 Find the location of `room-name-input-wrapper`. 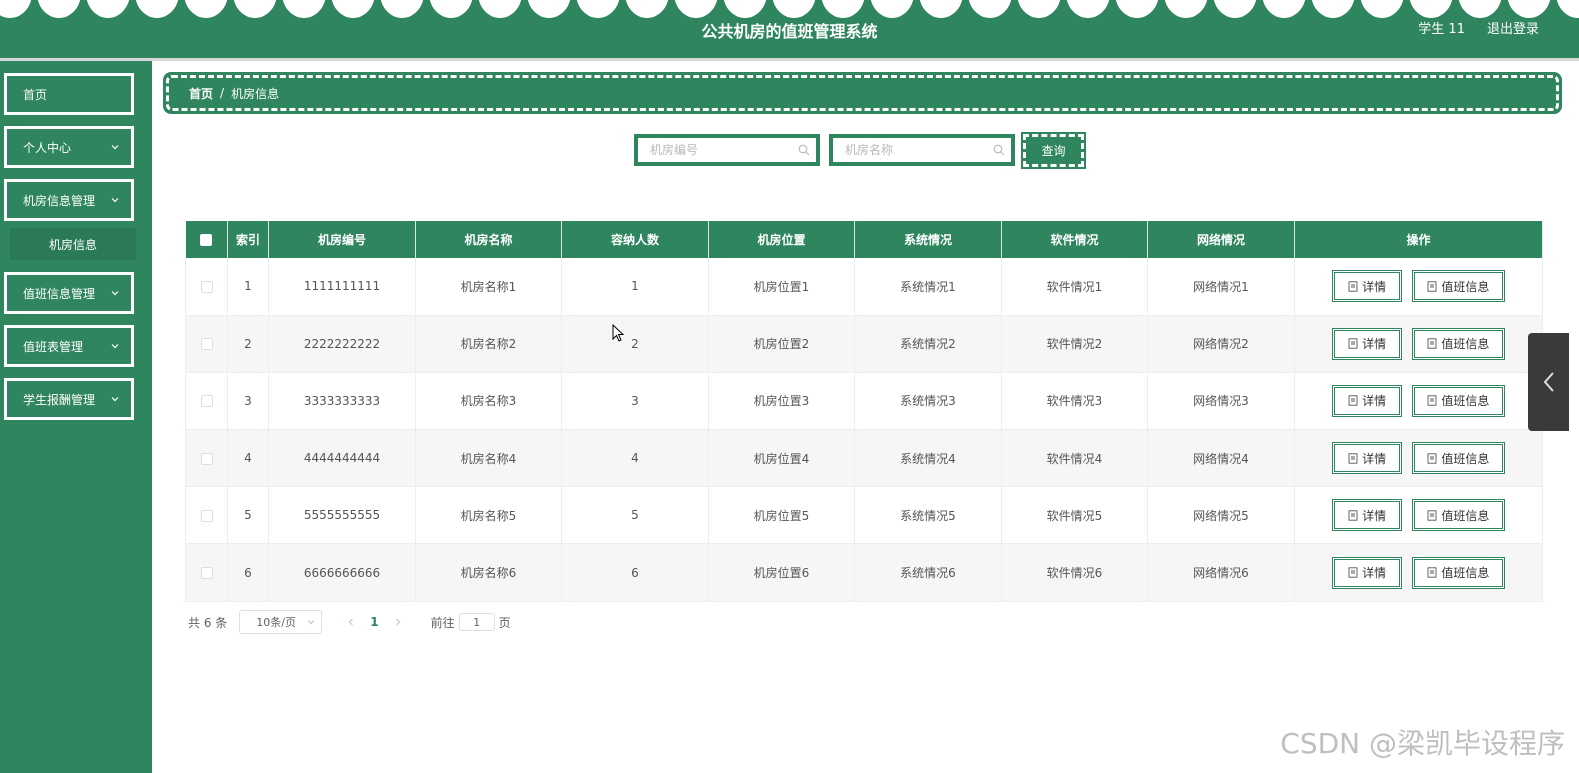

room-name-input-wrapper is located at coordinates (922, 150).